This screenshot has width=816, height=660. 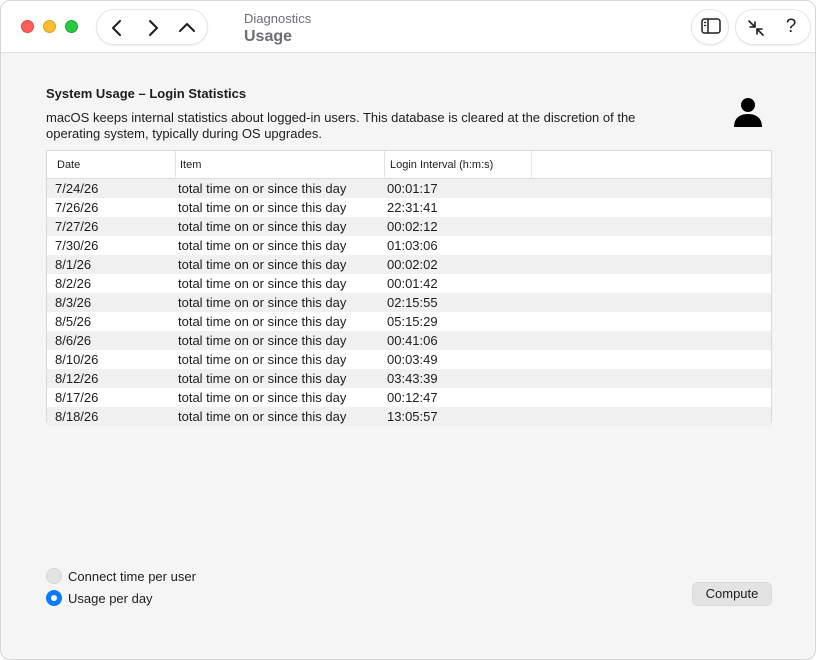 I want to click on title-bar: Diagnostics Usage ?, so click(x=408, y=27).